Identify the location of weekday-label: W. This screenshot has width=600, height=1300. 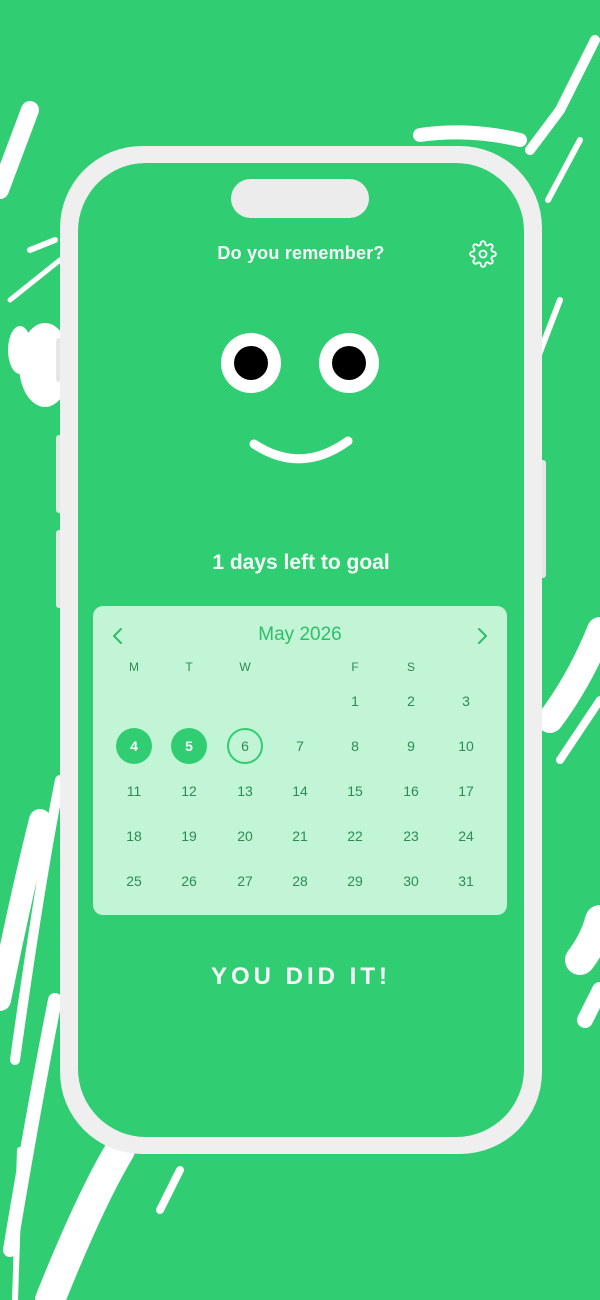
(245, 667).